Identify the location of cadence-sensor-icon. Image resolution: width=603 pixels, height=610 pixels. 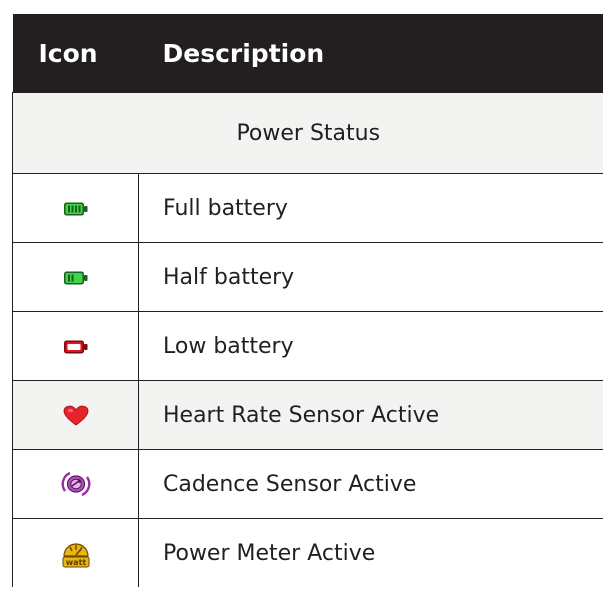
(75, 484).